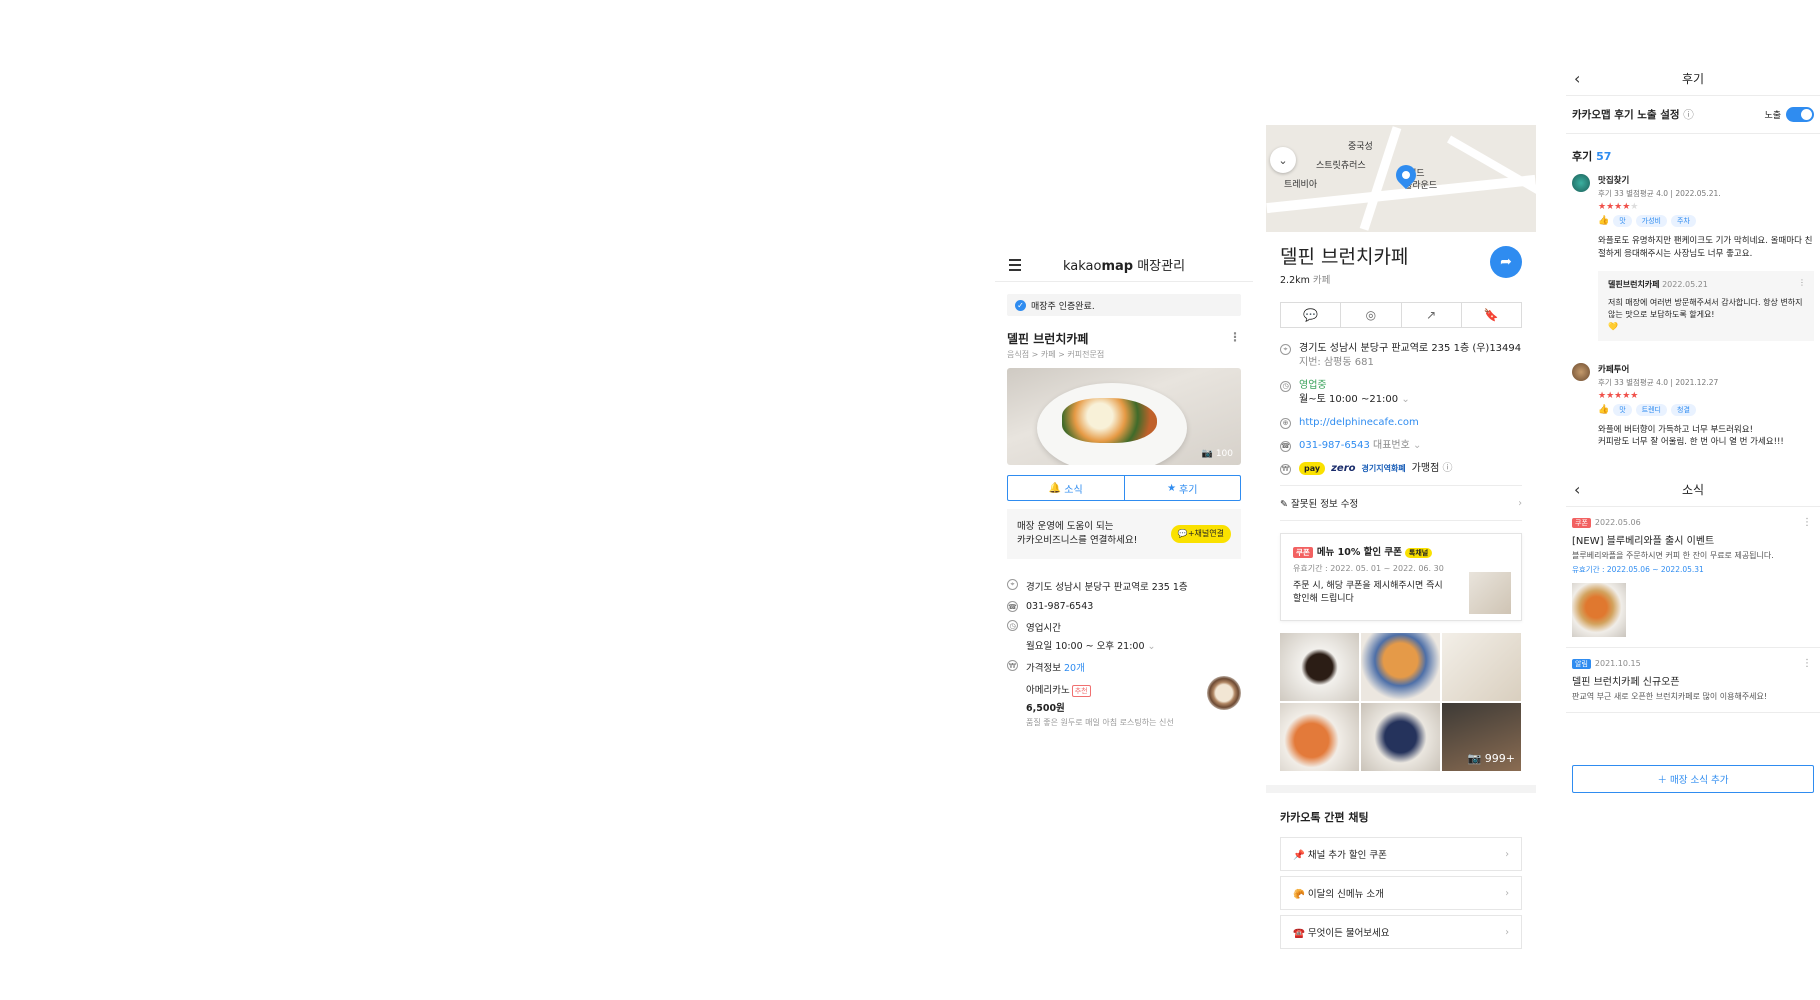  What do you see at coordinates (1706, 221) in the screenshot?
I see `keyword-chips: 👍 맛 가성비 주차` at bounding box center [1706, 221].